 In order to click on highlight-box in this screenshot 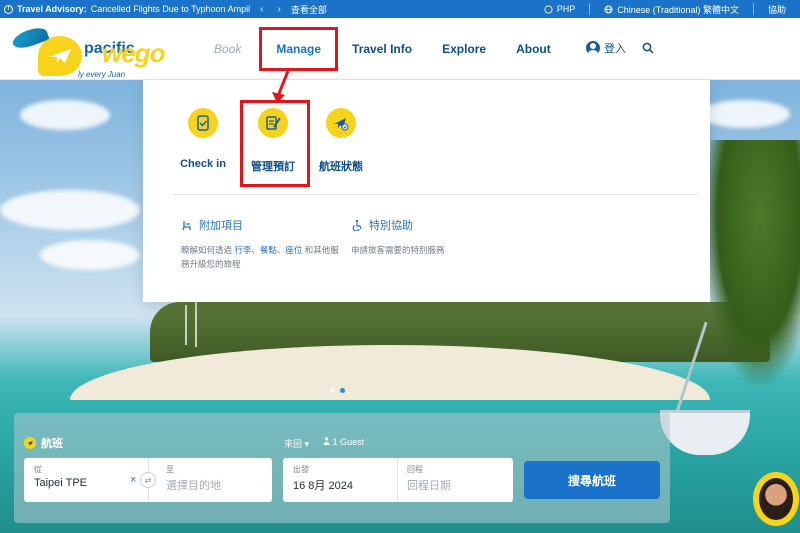, I will do `click(275, 143)`.